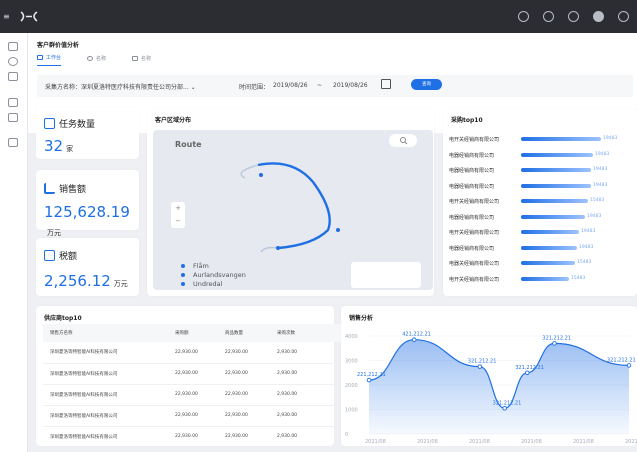 The height and width of the screenshot is (452, 637). Describe the element at coordinates (386, 275) in the screenshot. I see `mini-world-map` at that location.